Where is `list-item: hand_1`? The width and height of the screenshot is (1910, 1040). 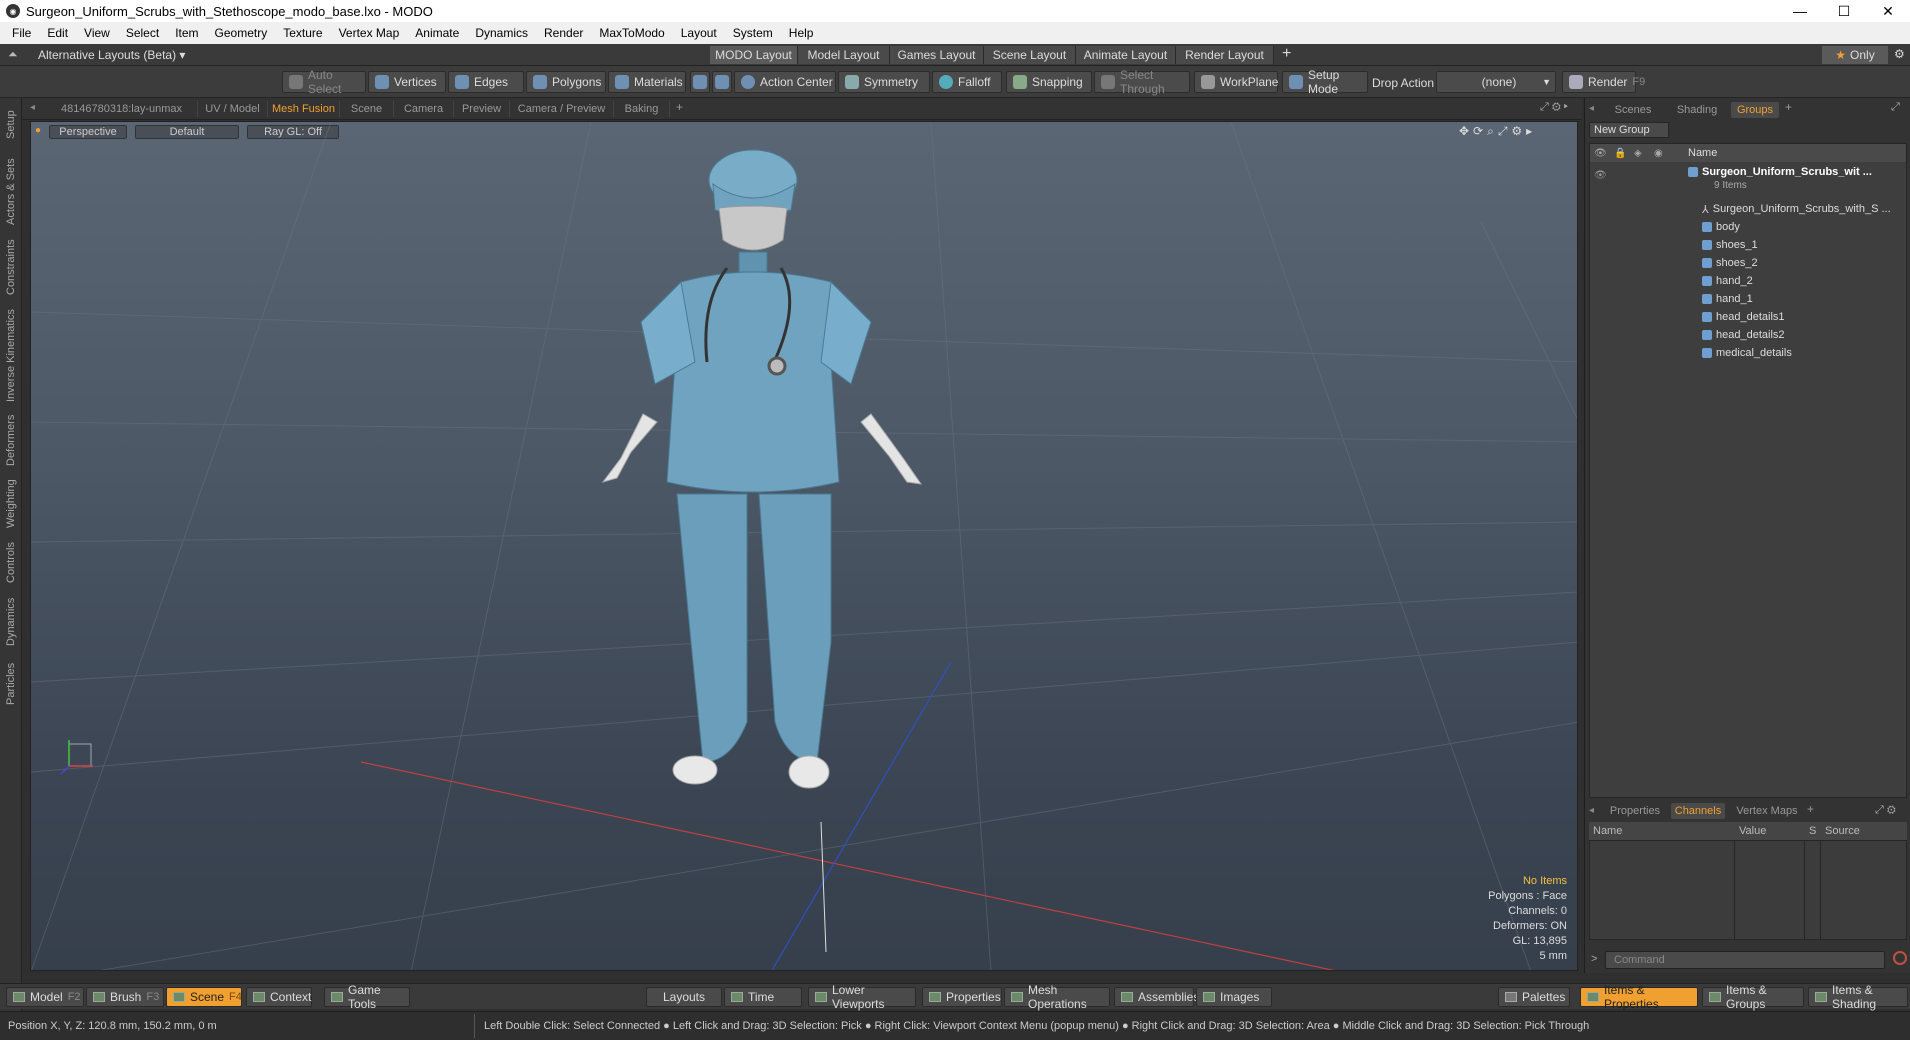
list-item: hand_1 is located at coordinates (1748, 299).